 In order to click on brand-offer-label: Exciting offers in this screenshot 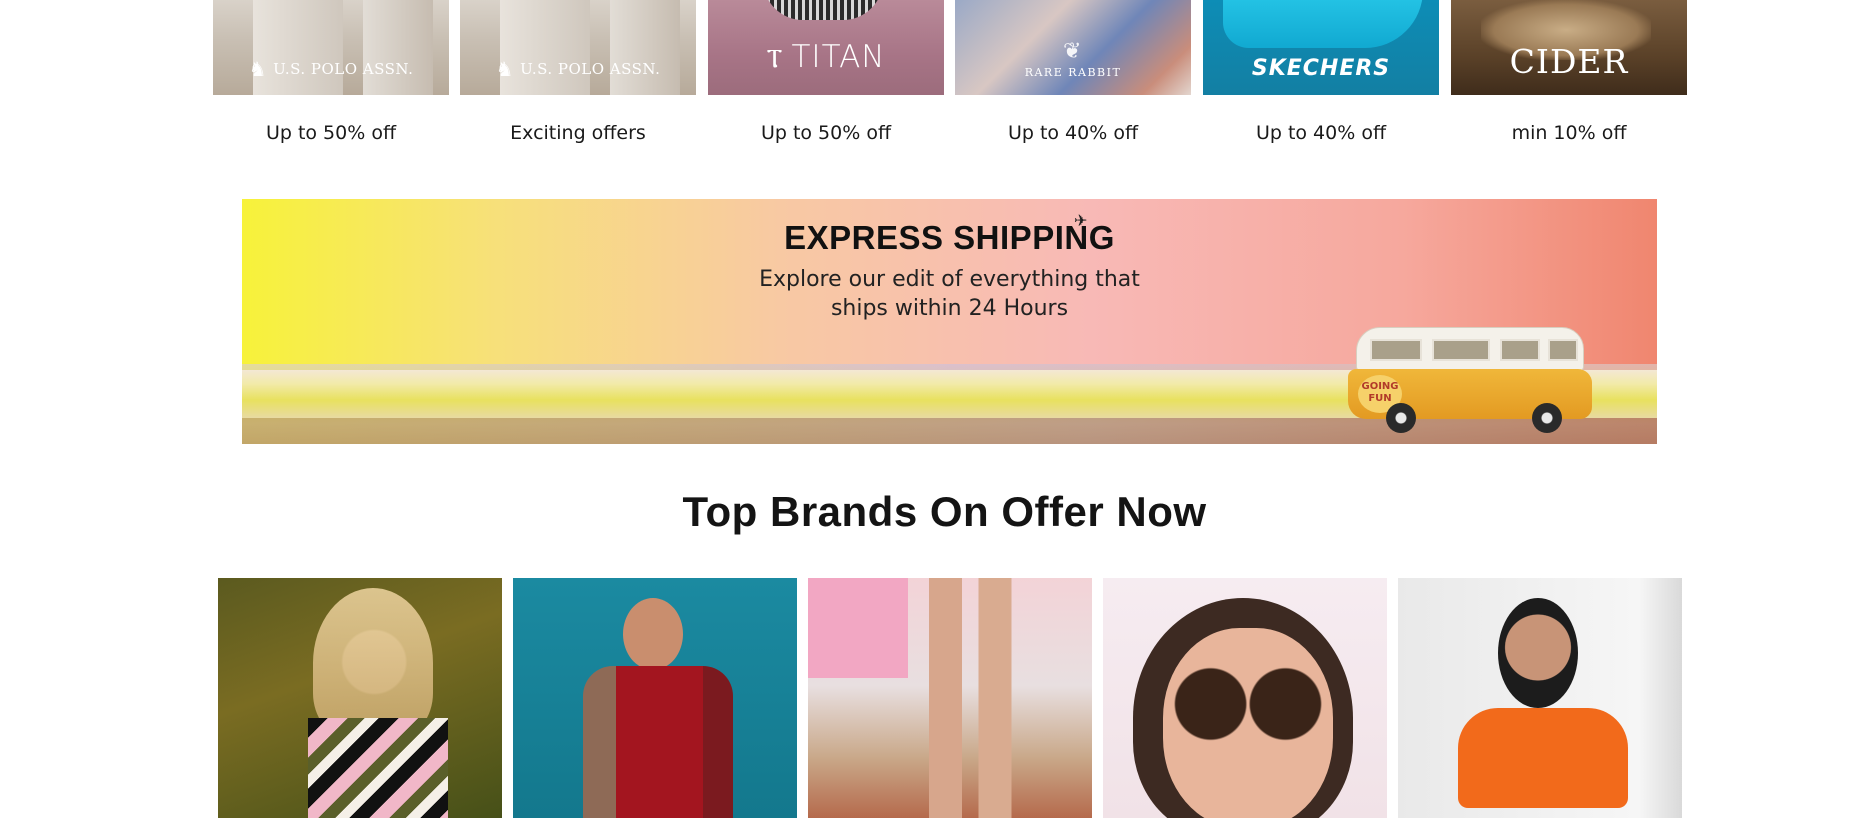, I will do `click(578, 133)`.